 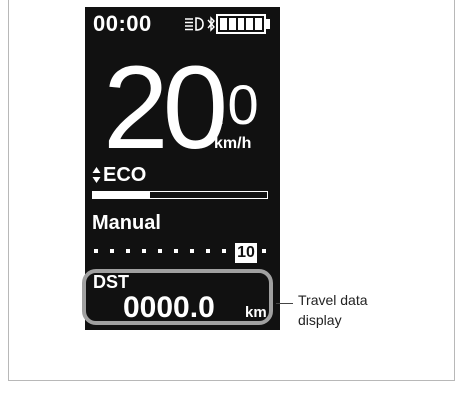 What do you see at coordinates (246, 253) in the screenshot?
I see `current-gear: 10` at bounding box center [246, 253].